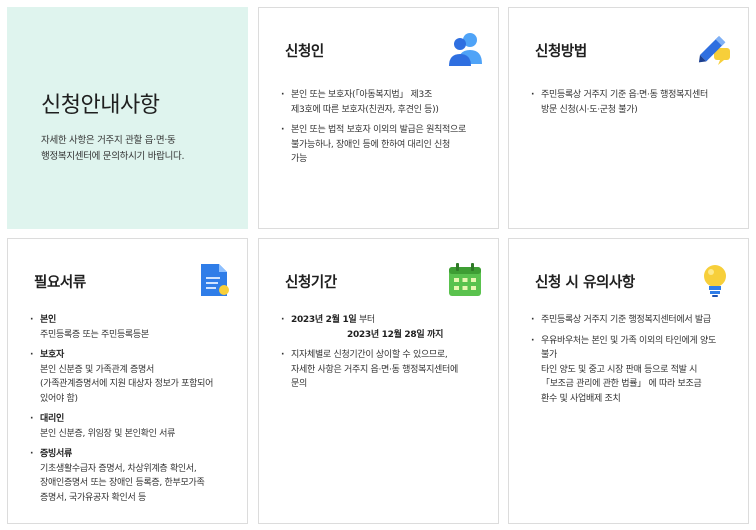 Image resolution: width=756 pixels, height=530 pixels. What do you see at coordinates (395, 334) in the screenshot?
I see `end-date: 2023년 12월 28일 까지` at bounding box center [395, 334].